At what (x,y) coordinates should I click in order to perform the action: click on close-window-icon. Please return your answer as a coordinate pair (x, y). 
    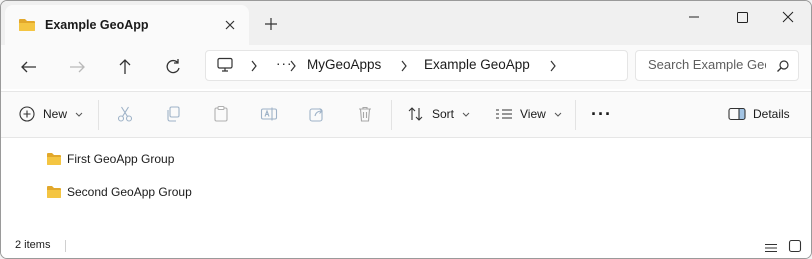
    Looking at the image, I should click on (788, 17).